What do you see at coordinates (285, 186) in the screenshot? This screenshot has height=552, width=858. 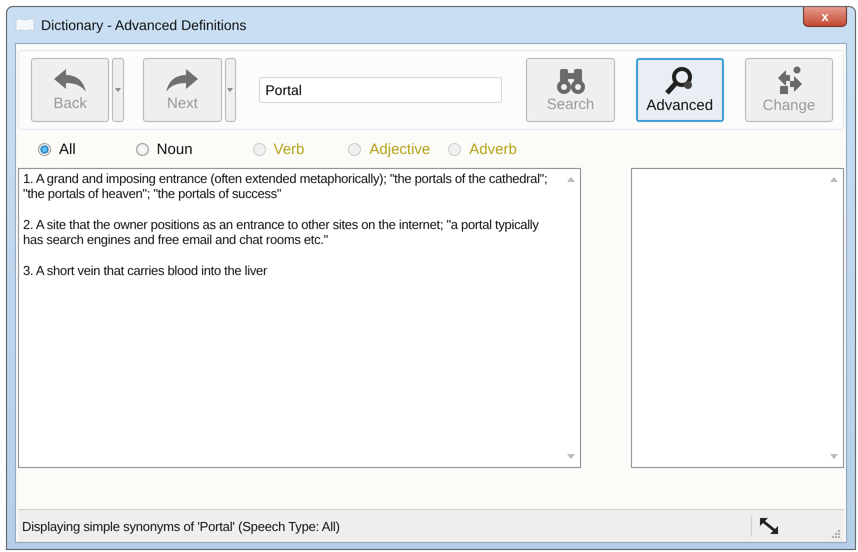 I see `definition-text: 1. A grand and imposing entrance (often extended metaphorically); "the portals of the cathedral"; "the portals of heaven"; "the portals of success"` at bounding box center [285, 186].